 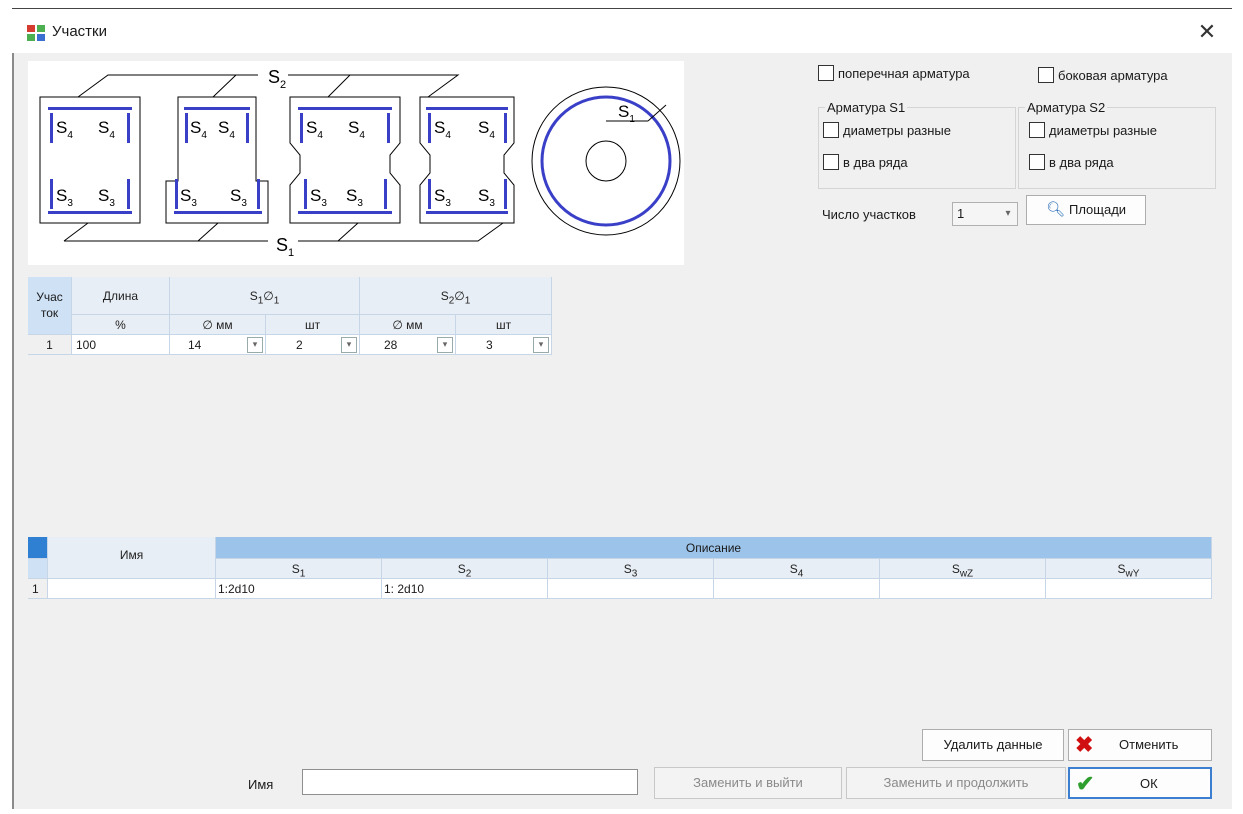 What do you see at coordinates (1140, 783) in the screenshot?
I see `ok-button: ✔ ОК` at bounding box center [1140, 783].